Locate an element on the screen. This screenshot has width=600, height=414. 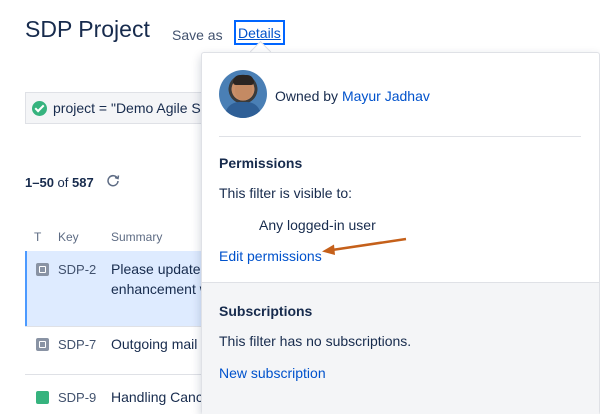
divider is located at coordinates (400, 136).